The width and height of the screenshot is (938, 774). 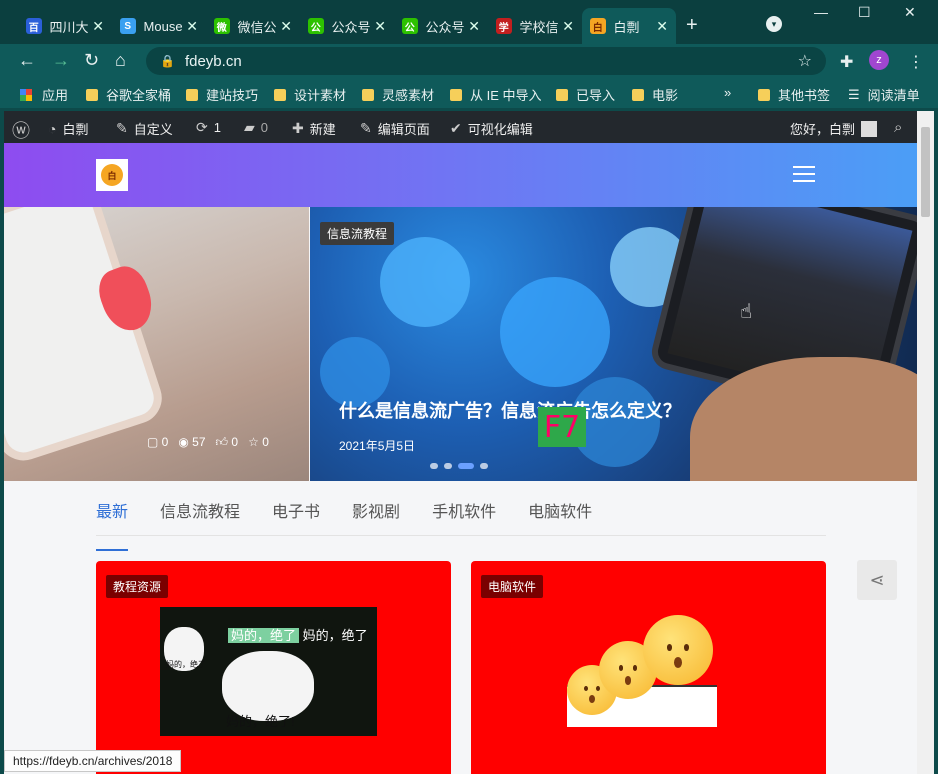 I want to click on browser-tab-active: 白 白剽 ✕, so click(x=629, y=26).